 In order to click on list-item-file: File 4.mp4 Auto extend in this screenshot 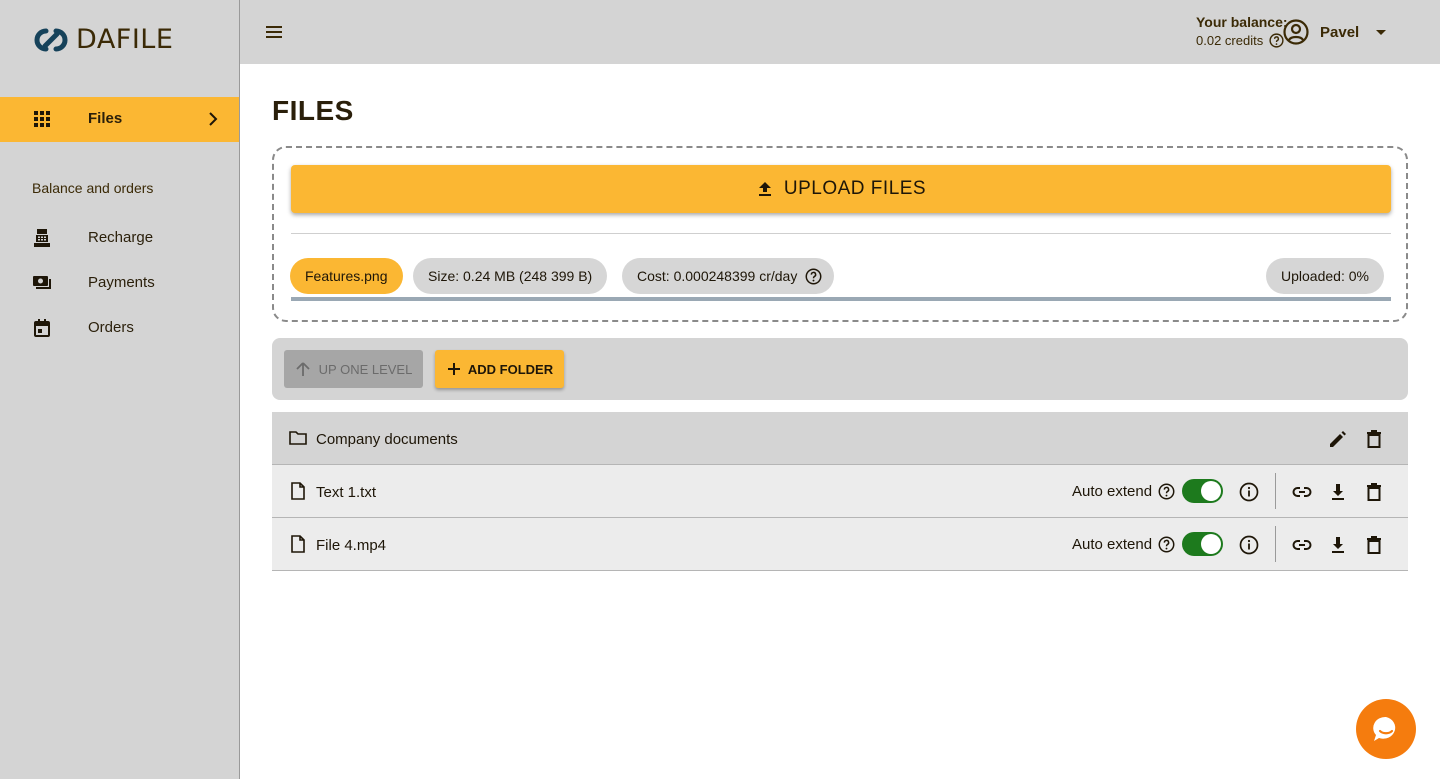, I will do `click(840, 544)`.